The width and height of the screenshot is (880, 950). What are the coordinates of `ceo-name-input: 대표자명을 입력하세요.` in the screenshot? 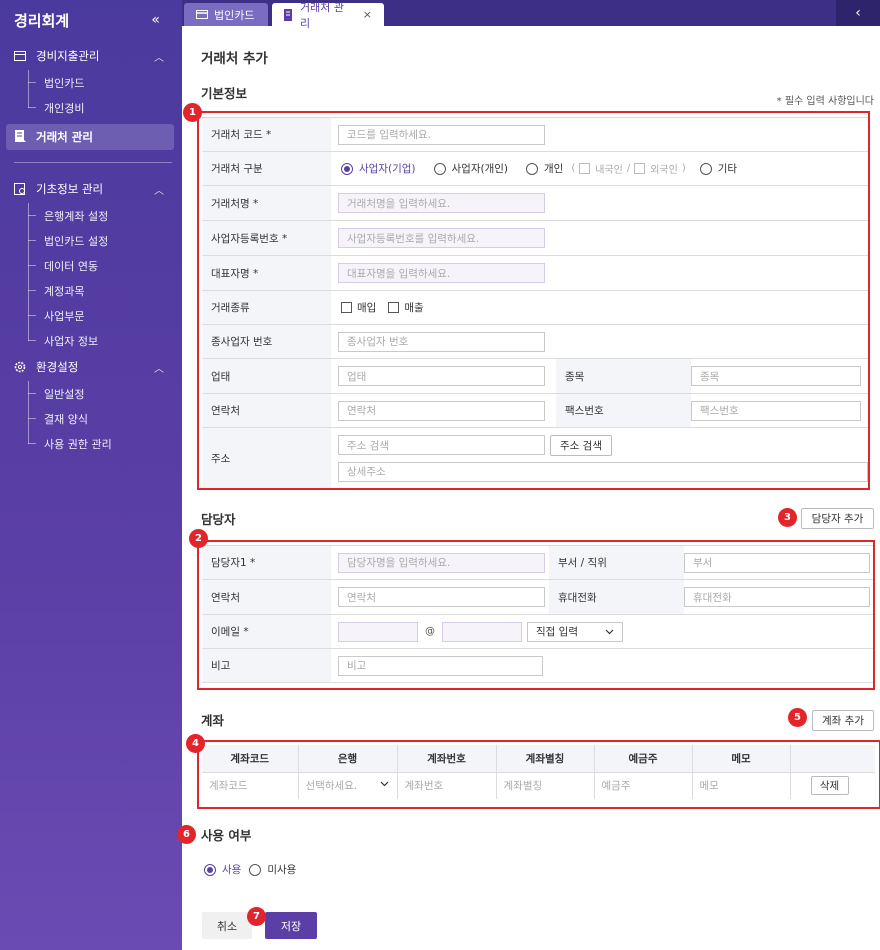 It's located at (441, 273).